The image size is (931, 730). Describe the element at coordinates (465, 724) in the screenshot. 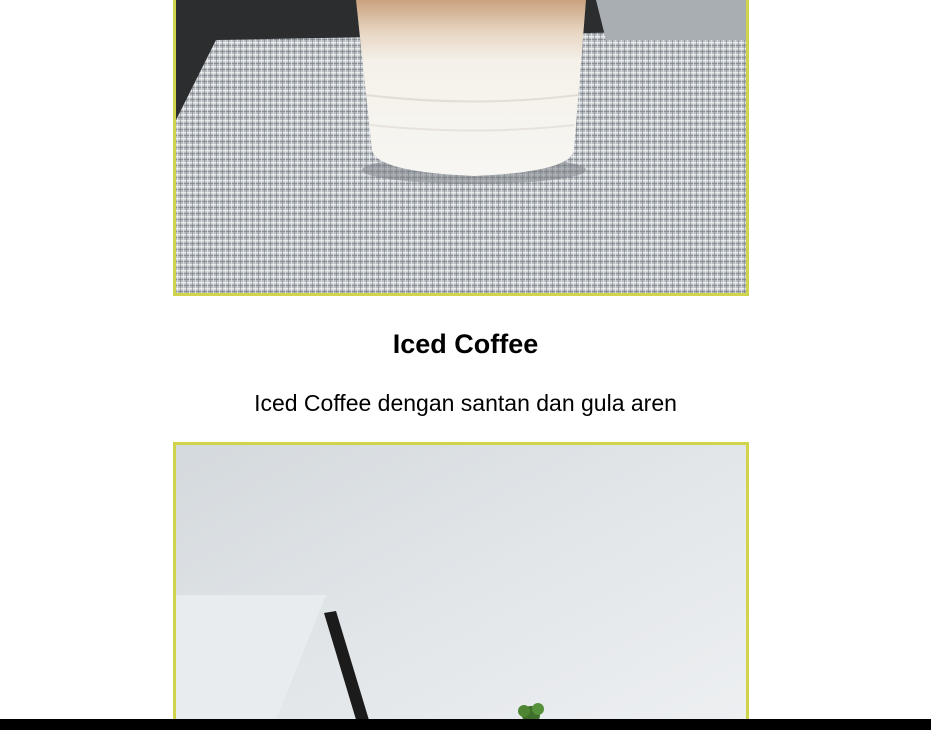

I see `bottom-bar` at that location.